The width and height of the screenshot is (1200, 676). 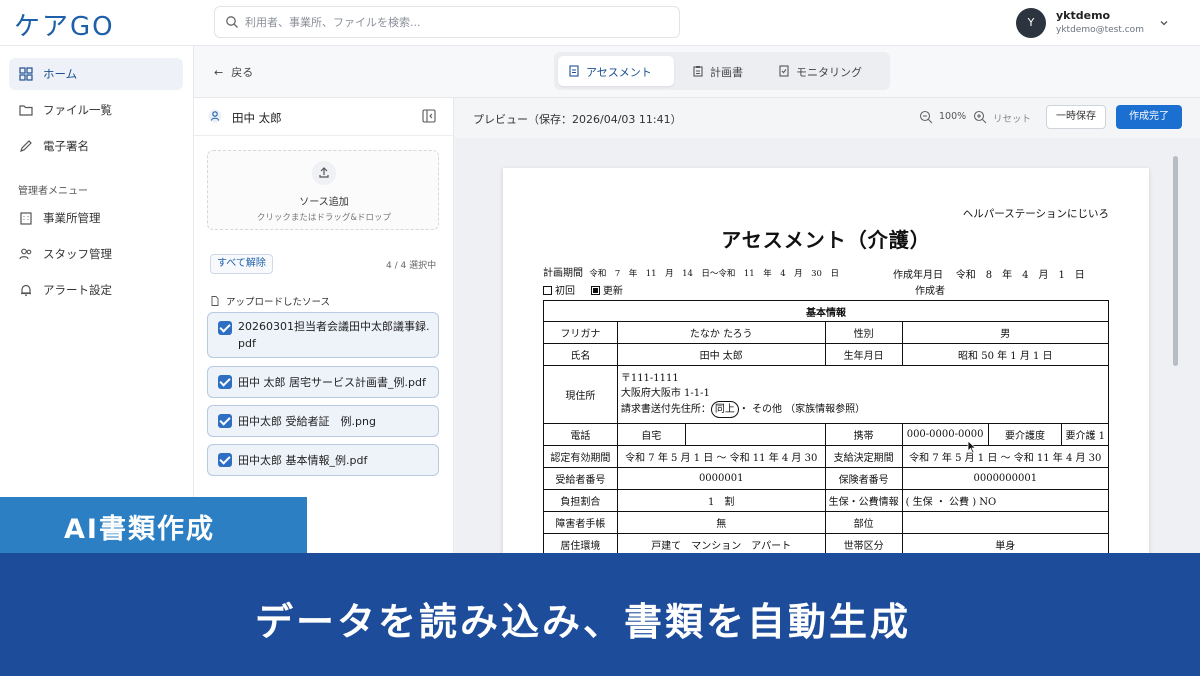 What do you see at coordinates (721, 522) in the screenshot?
I see `cell-value: 無` at bounding box center [721, 522].